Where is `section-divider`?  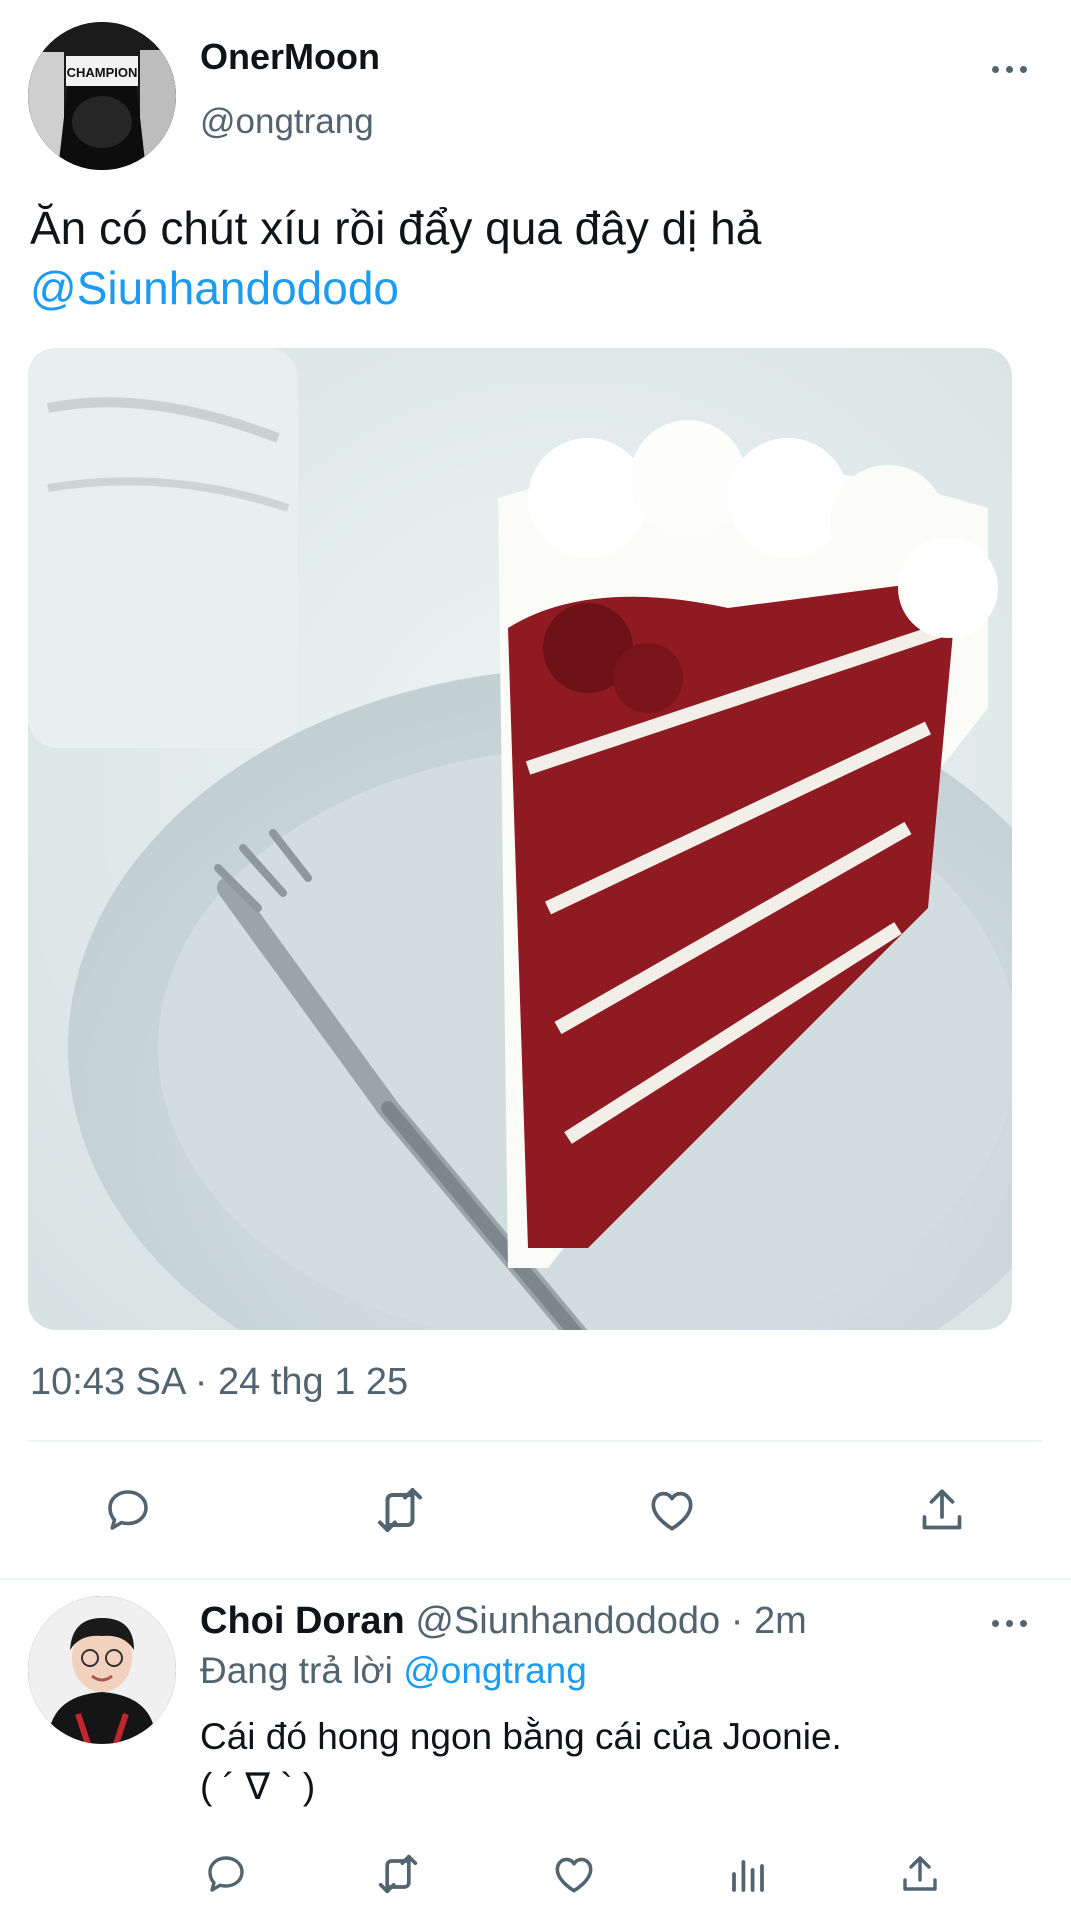
section-divider is located at coordinates (535, 1579).